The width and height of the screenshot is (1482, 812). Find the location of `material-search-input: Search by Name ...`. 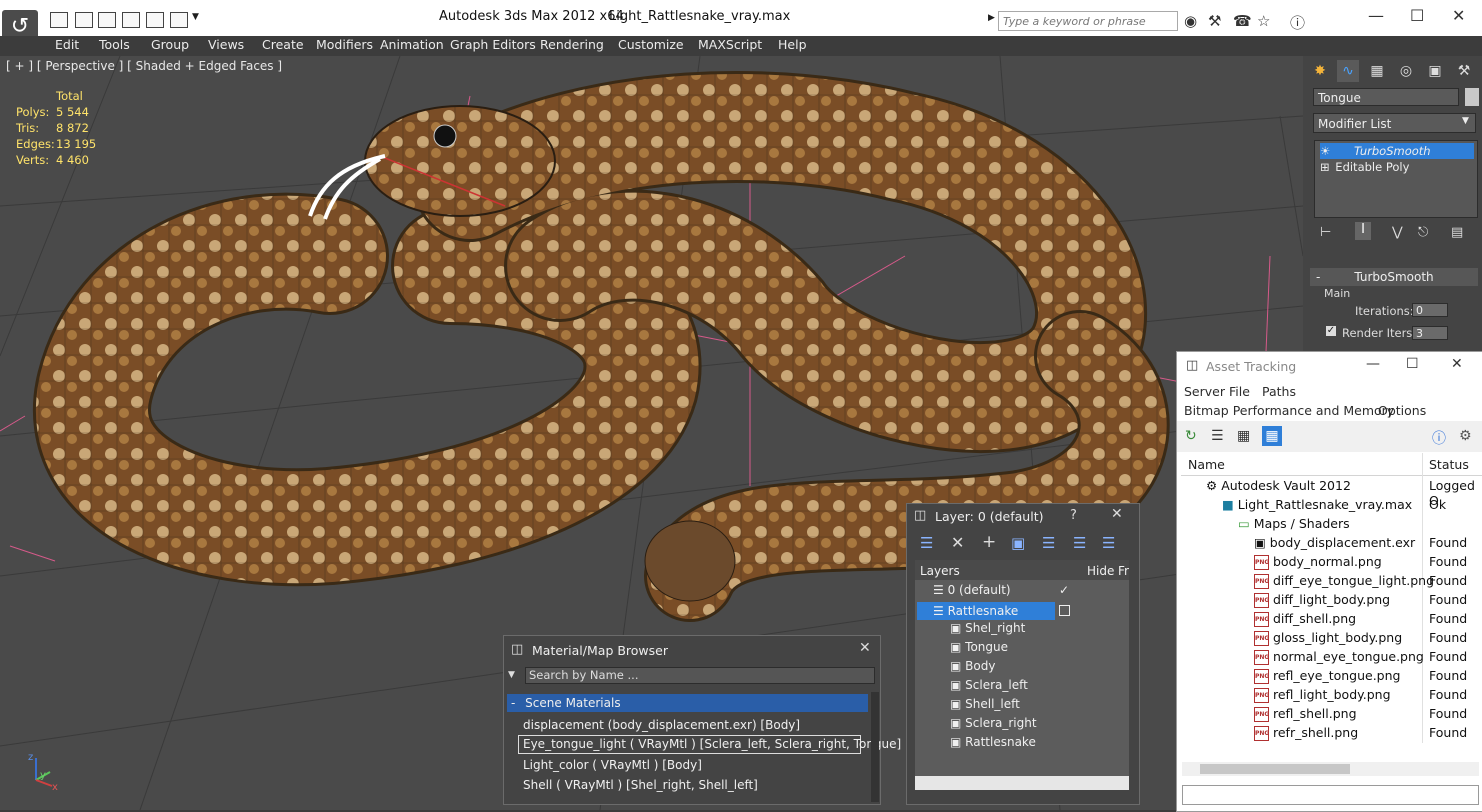

material-search-input: Search by Name ... is located at coordinates (700, 675).